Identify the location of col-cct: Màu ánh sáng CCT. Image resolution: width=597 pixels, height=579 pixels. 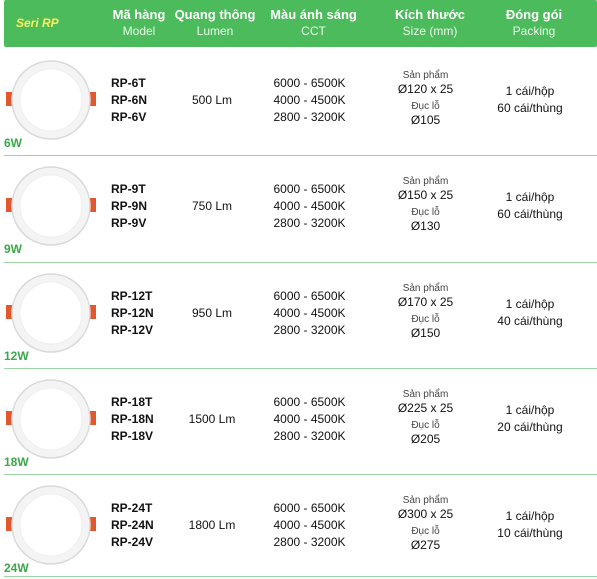
(313, 23).